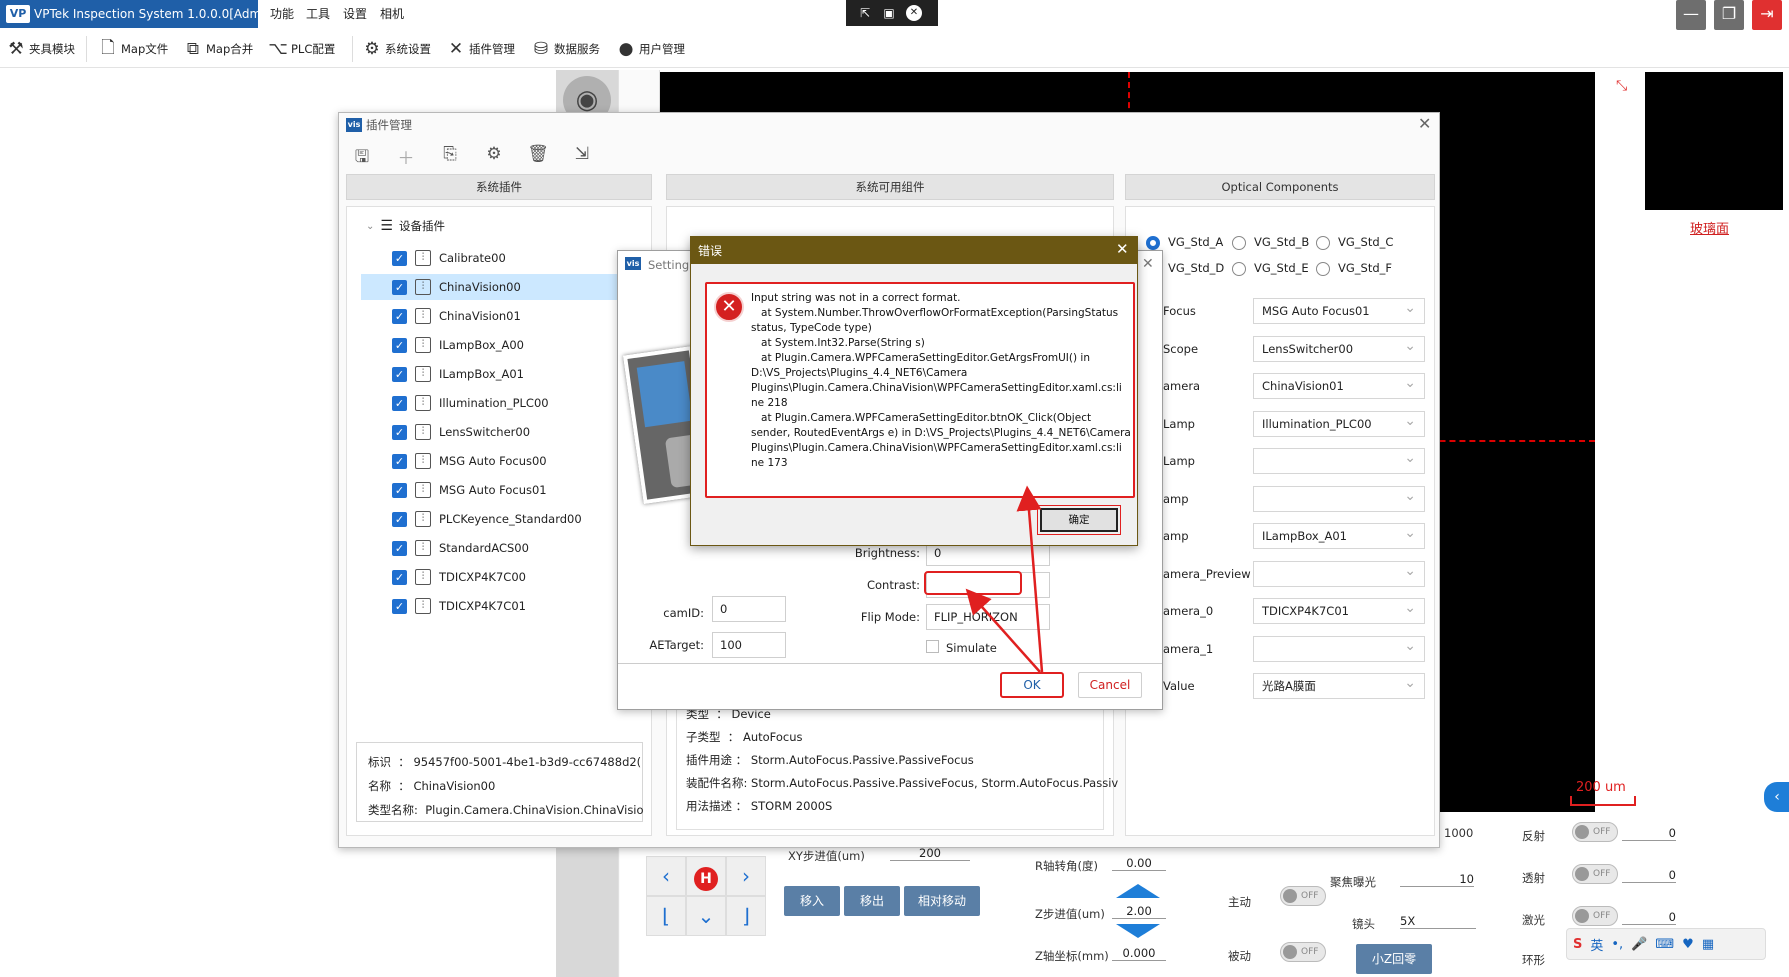 This screenshot has width=1789, height=977. I want to click on glass-surface-link: 玻璃面, so click(1709, 227).